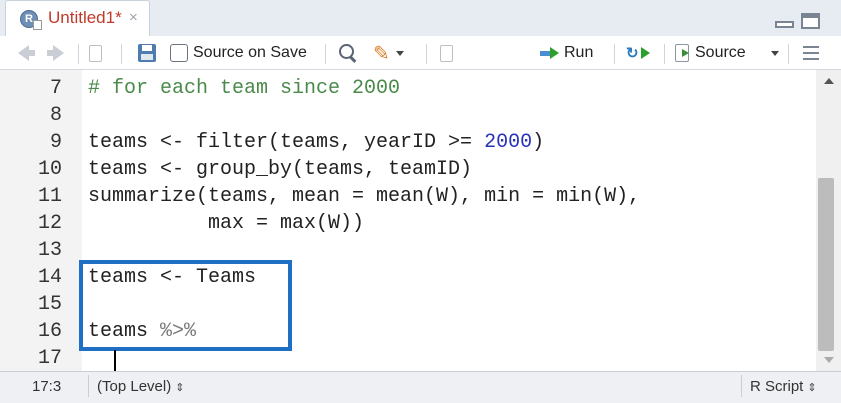 This screenshot has width=841, height=403. I want to click on line-number: 9, so click(55, 142).